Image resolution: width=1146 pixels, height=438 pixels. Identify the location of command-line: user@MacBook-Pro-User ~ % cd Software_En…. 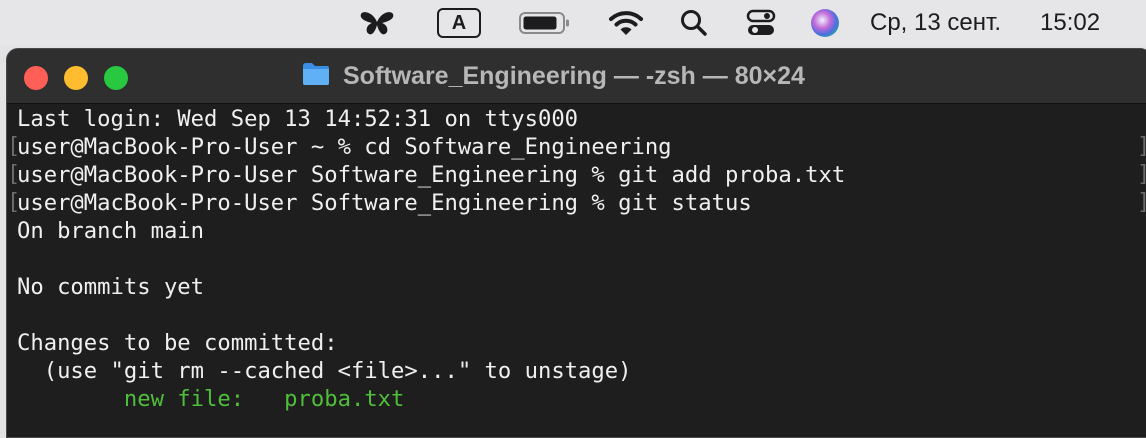
(344, 147).